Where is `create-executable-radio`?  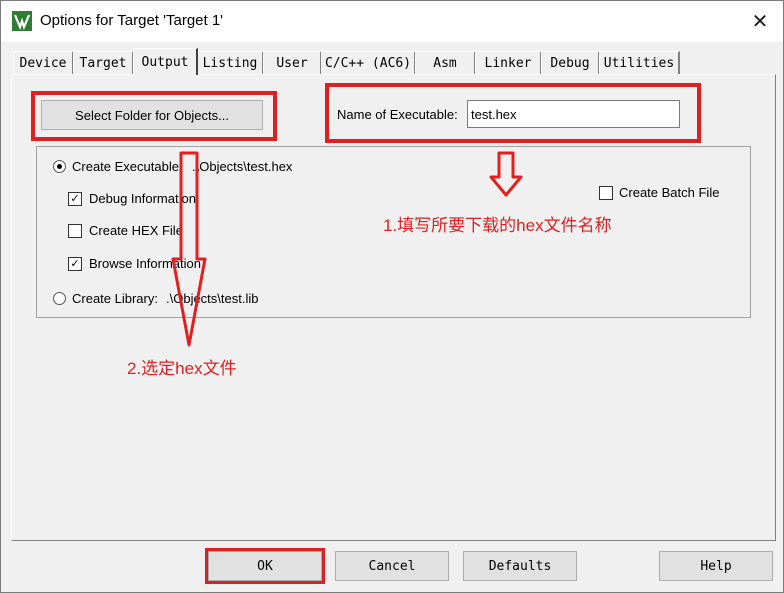 create-executable-radio is located at coordinates (59, 166).